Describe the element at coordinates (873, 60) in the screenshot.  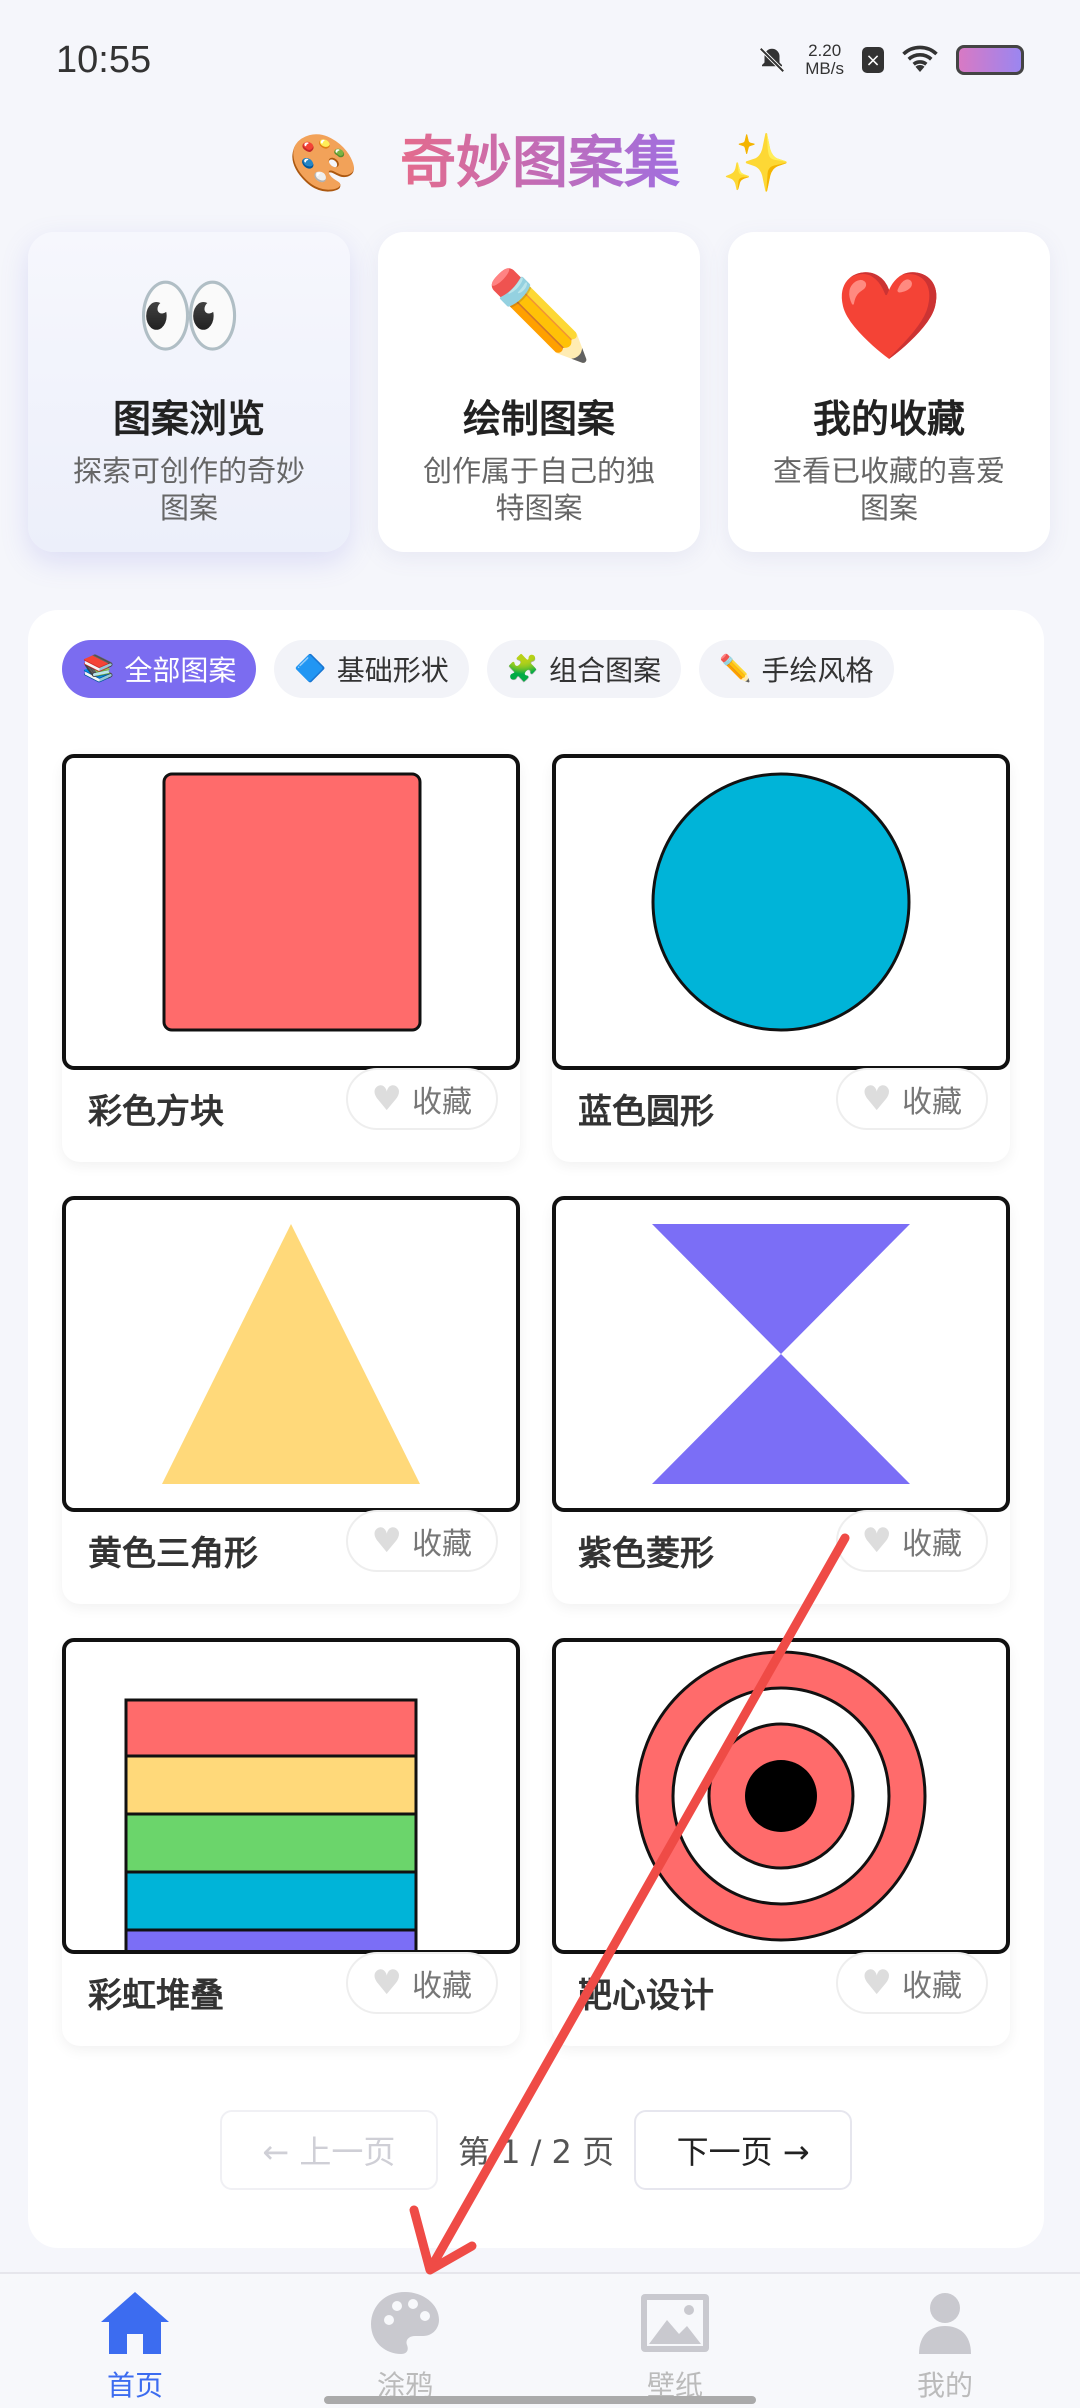
I see `notification-x-icon: ×` at that location.